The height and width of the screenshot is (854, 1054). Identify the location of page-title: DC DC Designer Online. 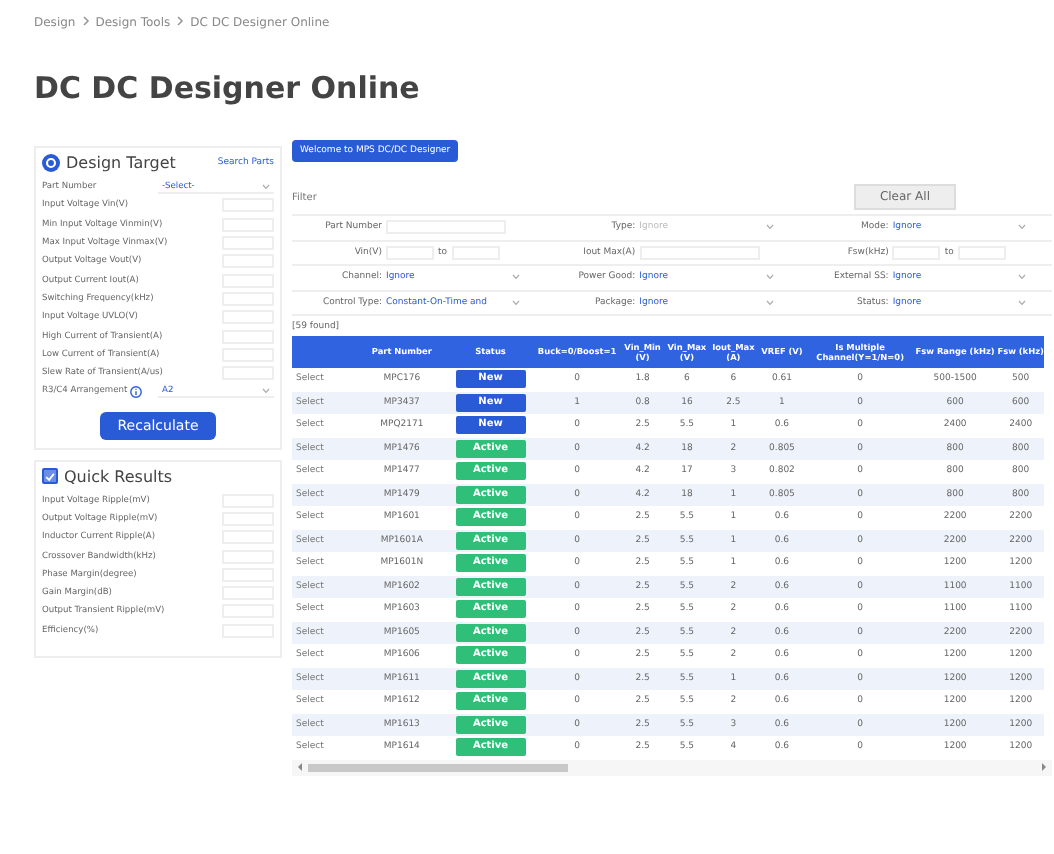
(228, 88).